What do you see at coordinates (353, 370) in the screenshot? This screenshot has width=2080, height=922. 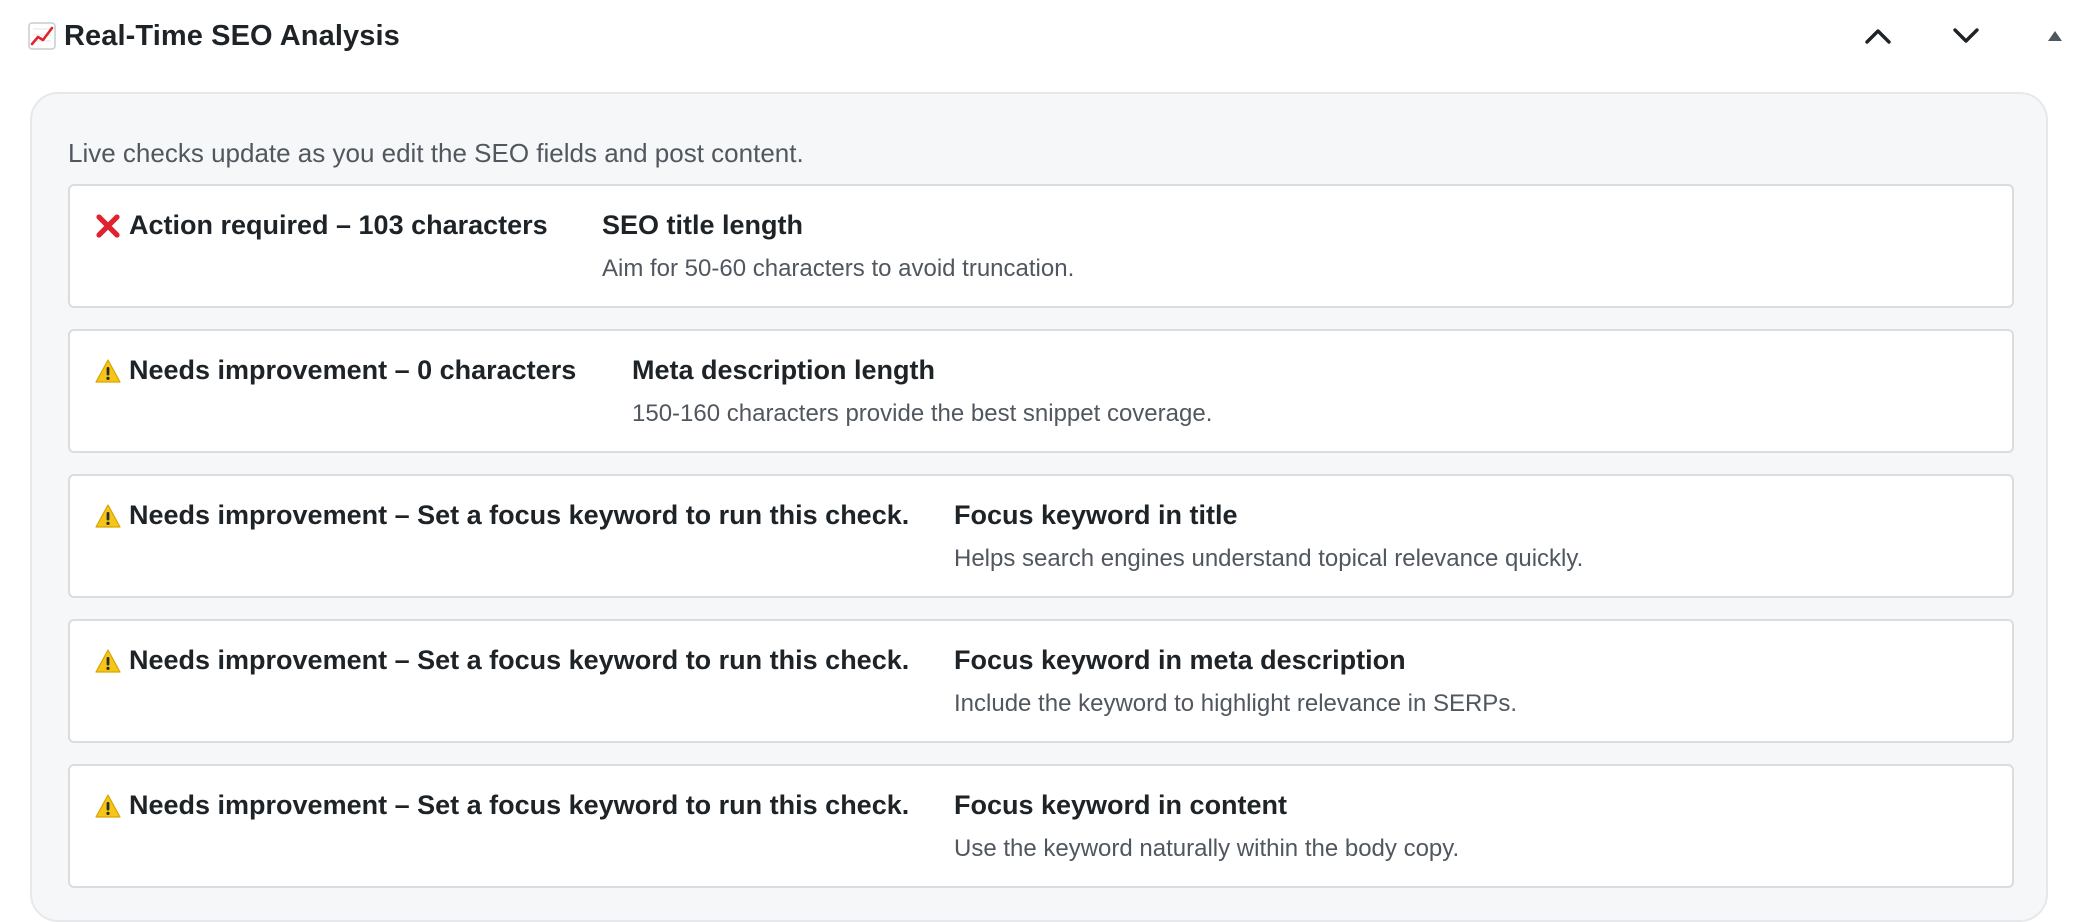 I see `check-status-label: Needs improvement – 0 characters` at bounding box center [353, 370].